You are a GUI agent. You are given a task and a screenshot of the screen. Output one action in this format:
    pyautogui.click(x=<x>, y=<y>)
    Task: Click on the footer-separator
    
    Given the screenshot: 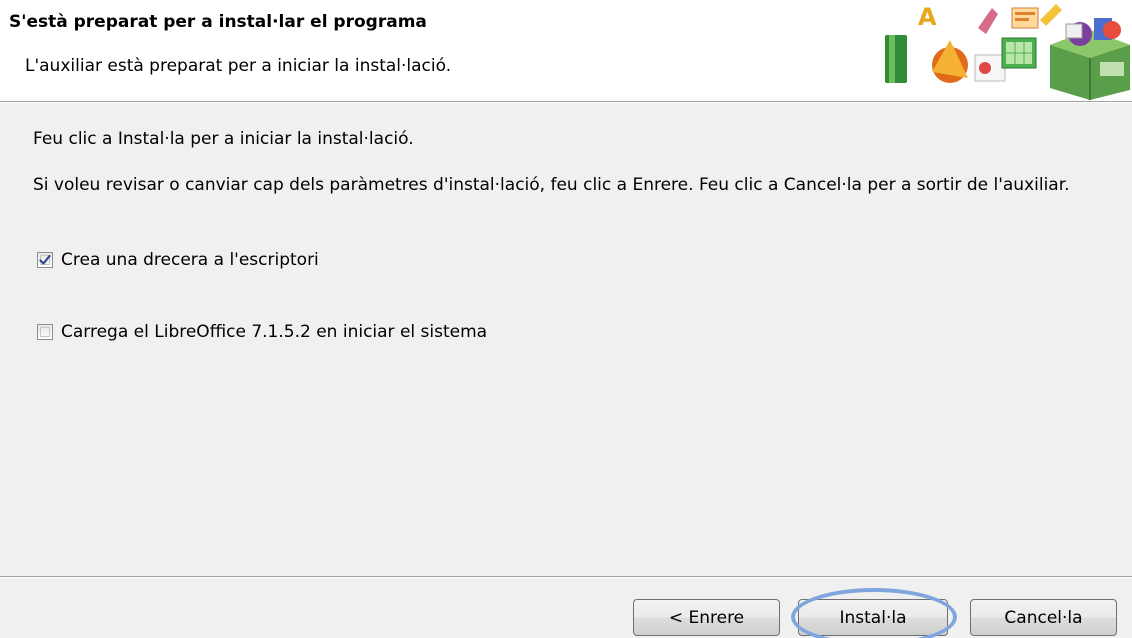 What is the action you would take?
    pyautogui.click(x=566, y=577)
    